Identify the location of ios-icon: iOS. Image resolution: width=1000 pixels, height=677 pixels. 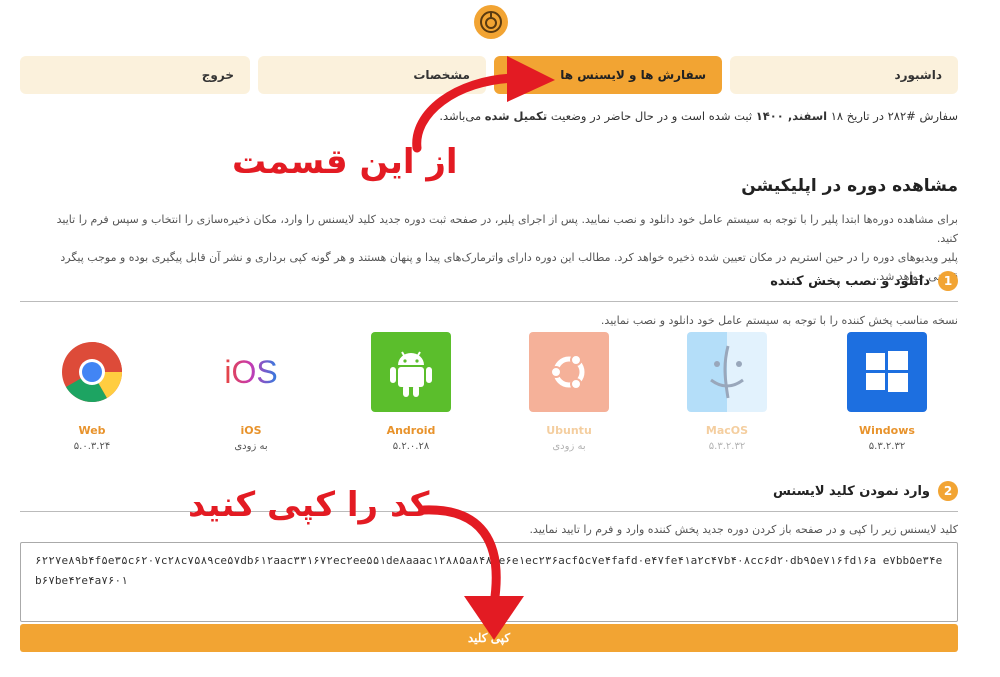
(251, 372).